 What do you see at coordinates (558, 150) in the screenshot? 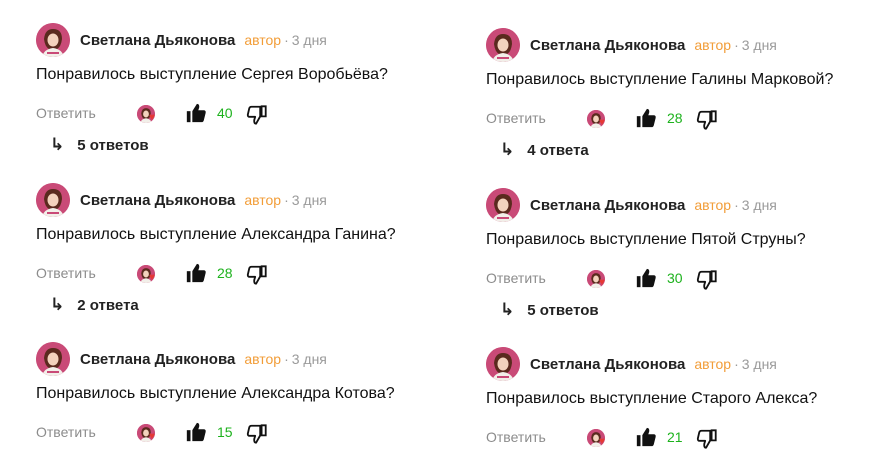
I see `replies-count: 4 ответа` at bounding box center [558, 150].